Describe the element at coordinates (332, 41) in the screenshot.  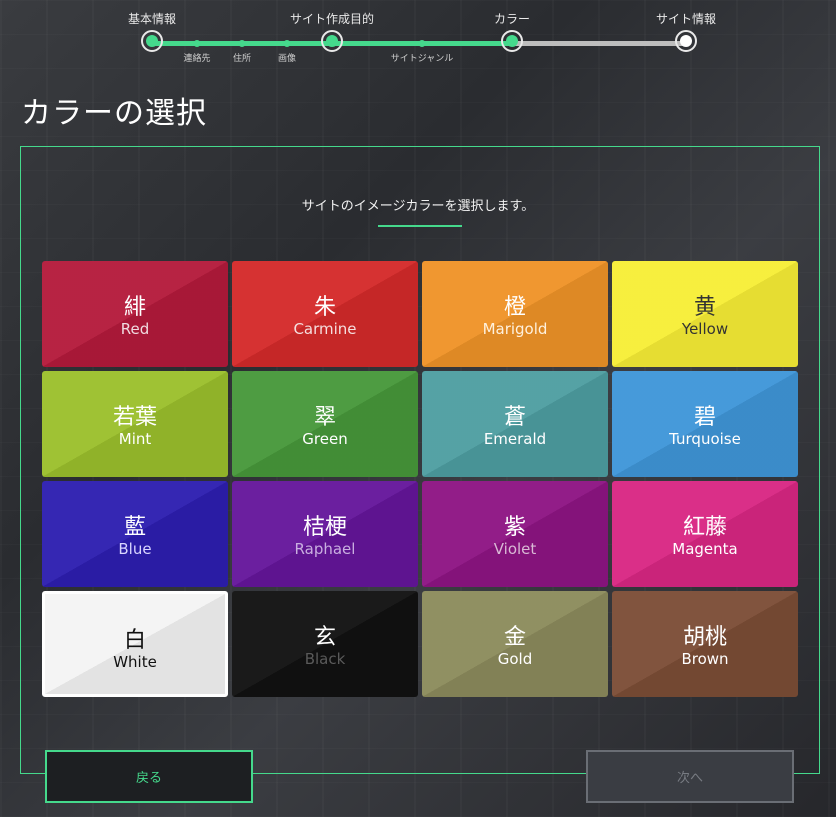
I see `step-node-site-purpose` at that location.